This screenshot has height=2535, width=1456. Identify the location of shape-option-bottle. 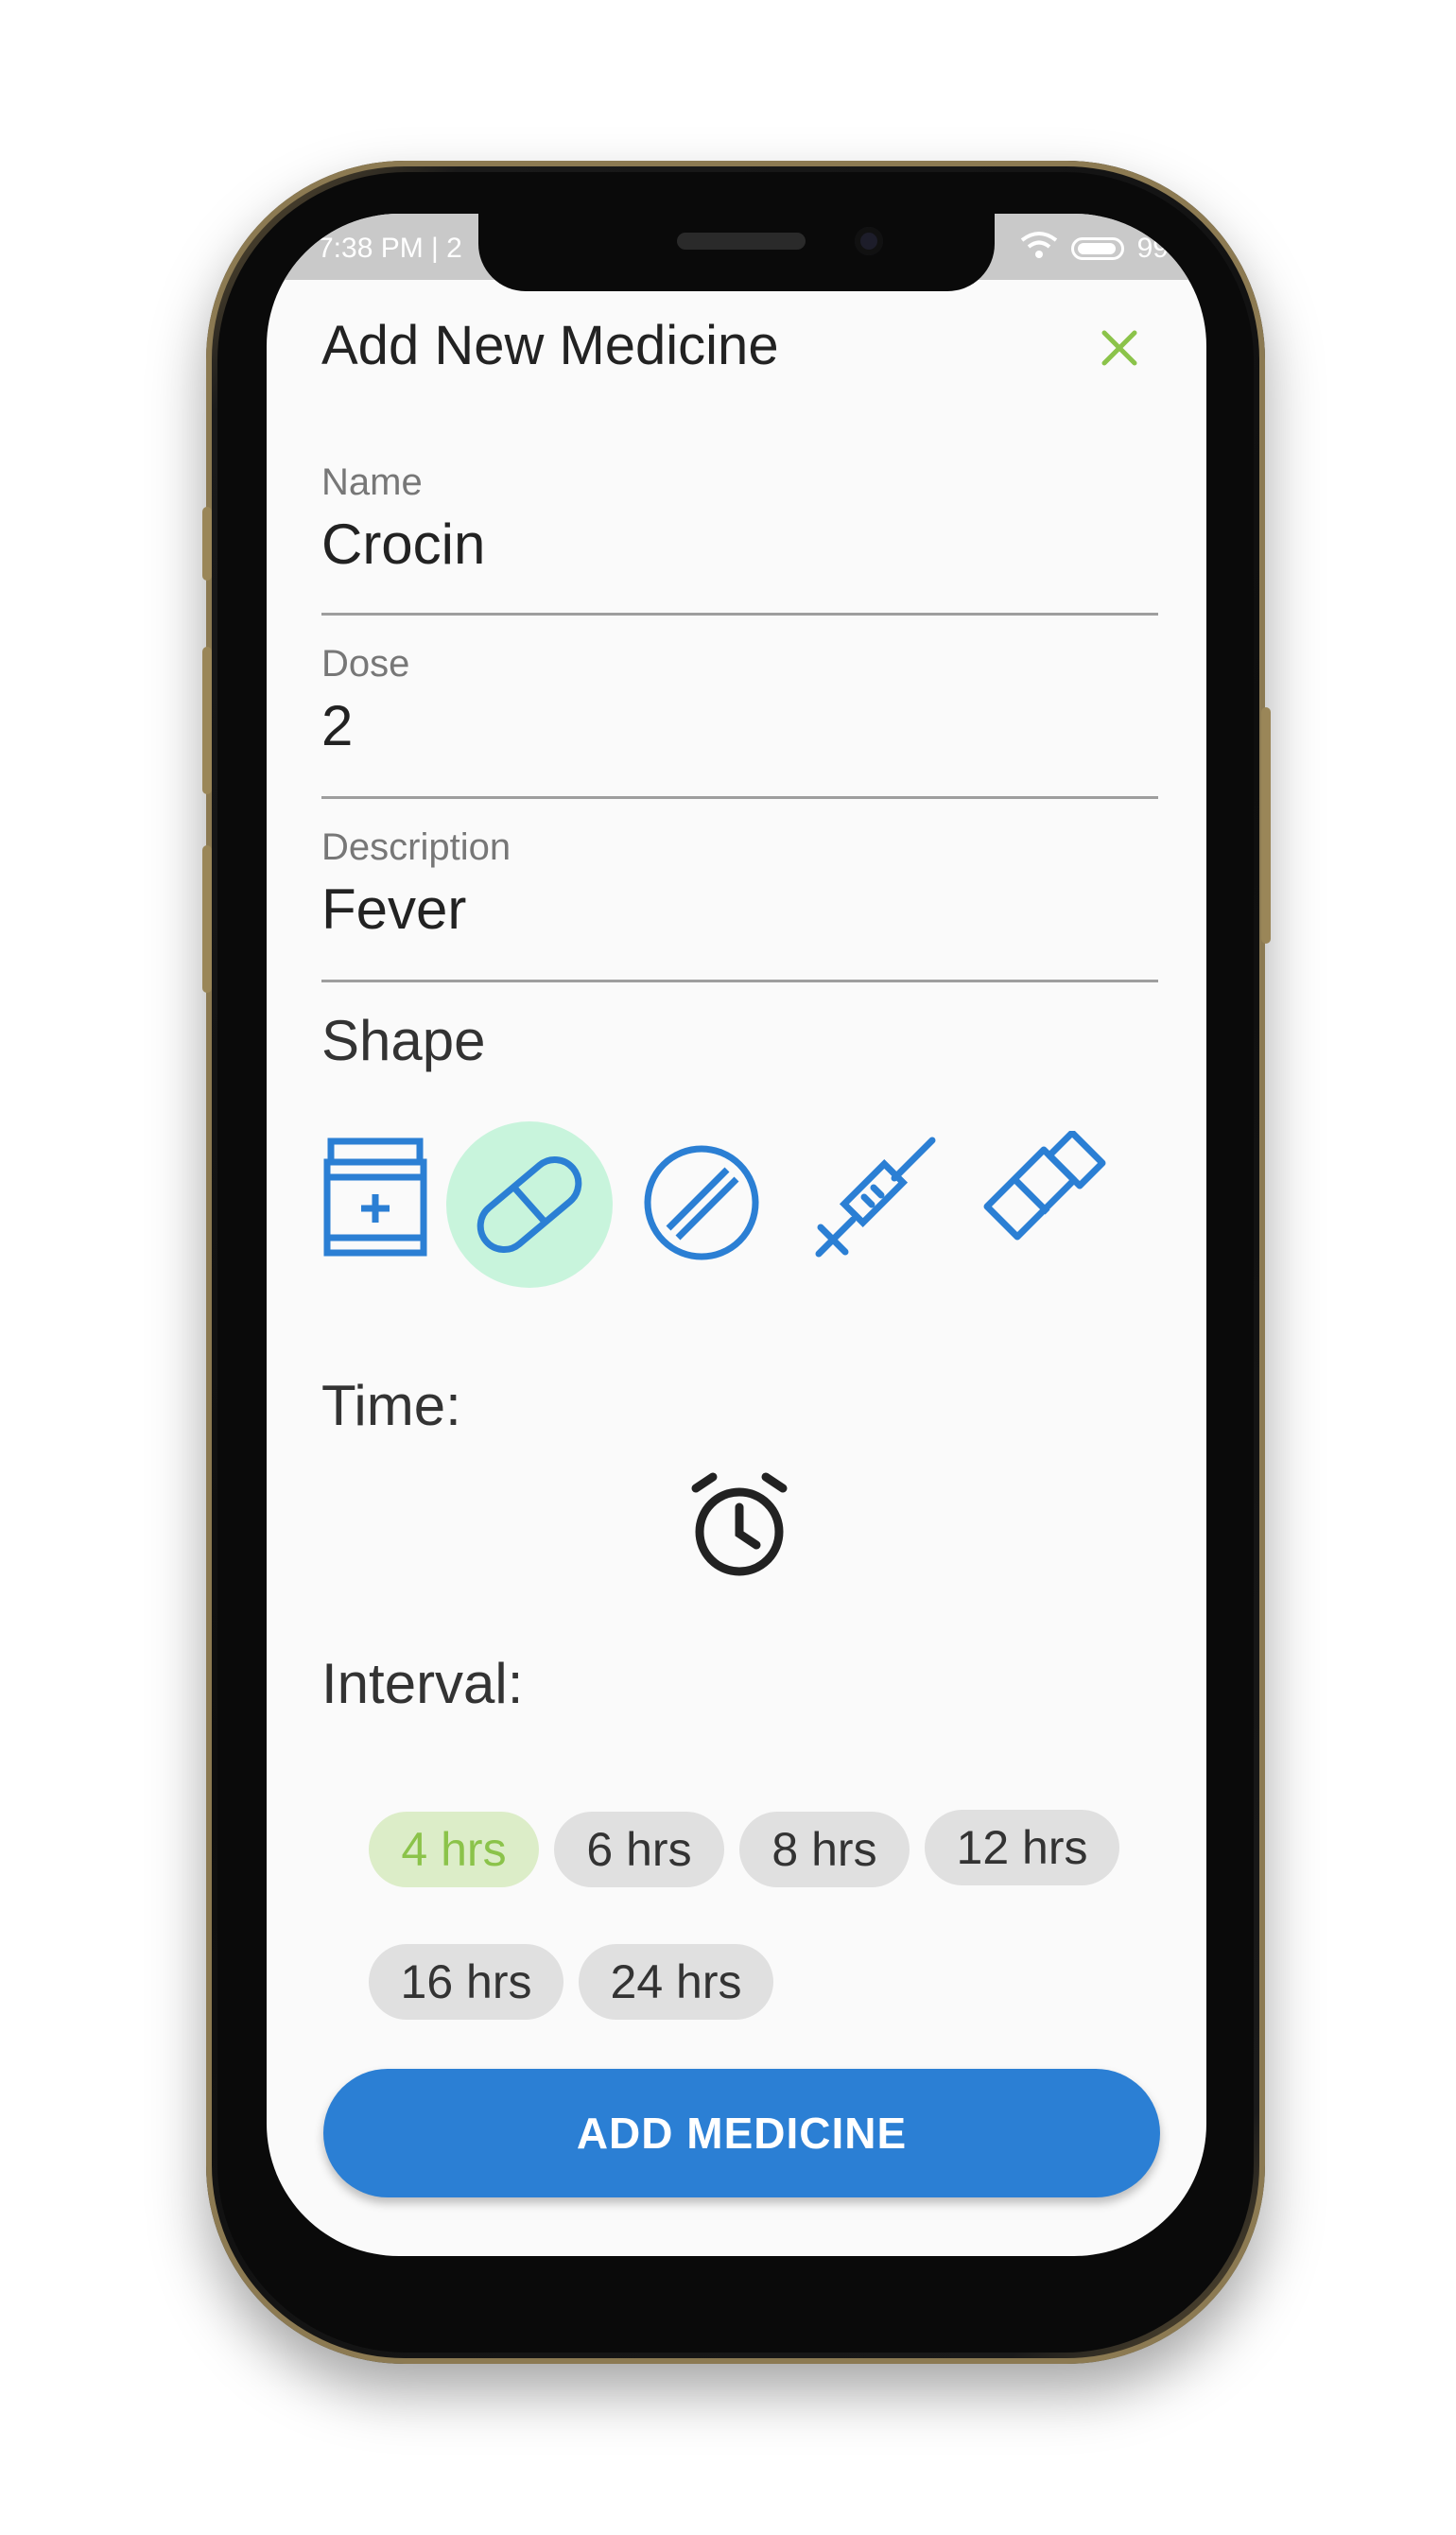
(375, 1197).